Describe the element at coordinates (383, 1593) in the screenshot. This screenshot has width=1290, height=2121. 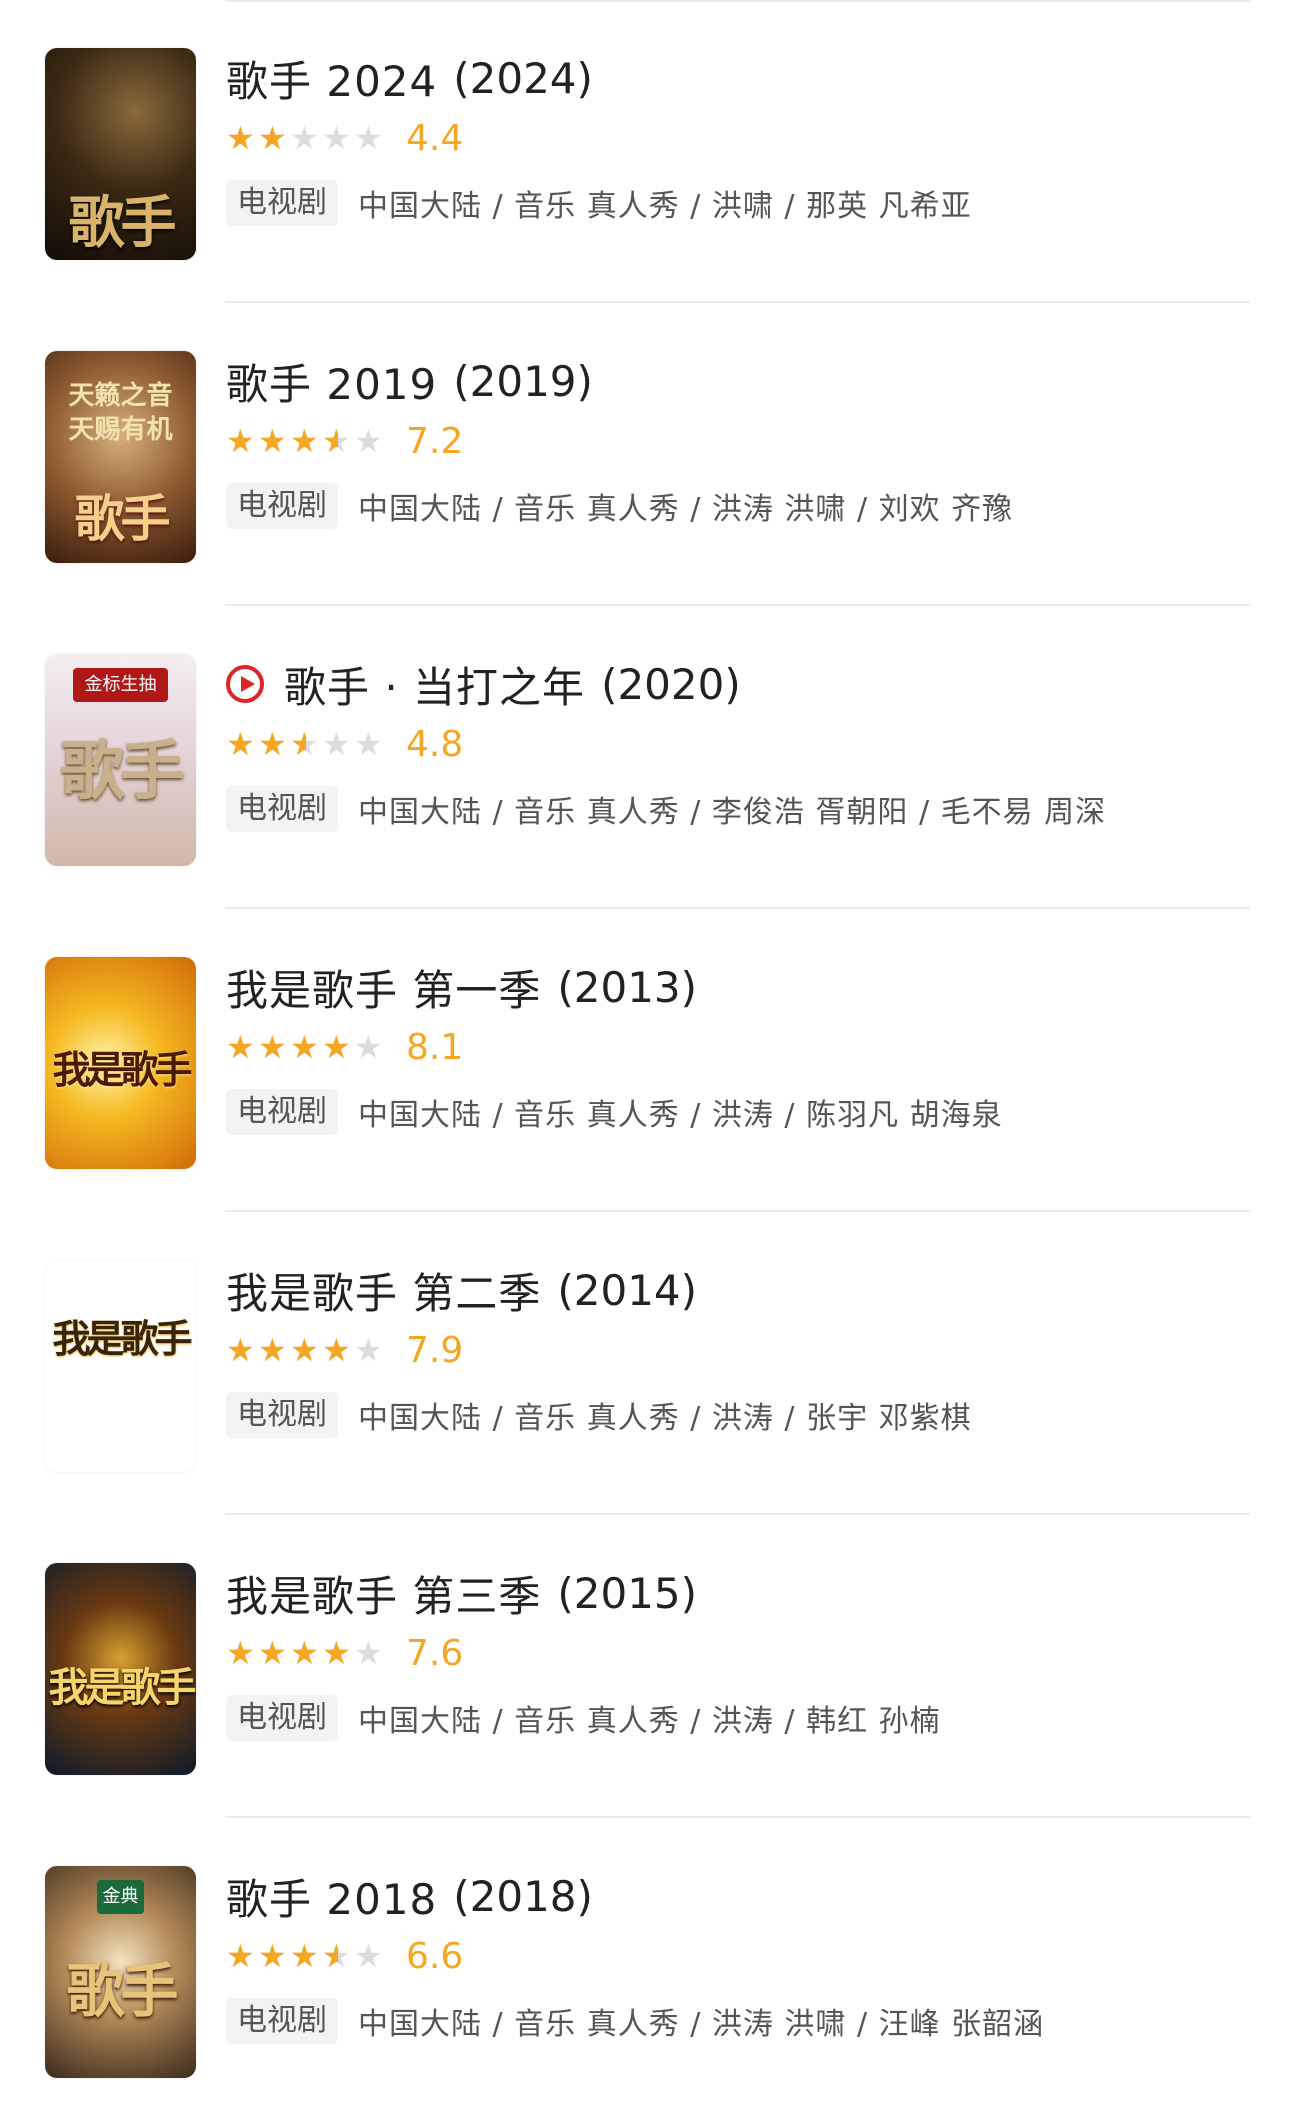
I see `item-title: 我是歌手 第三季` at that location.